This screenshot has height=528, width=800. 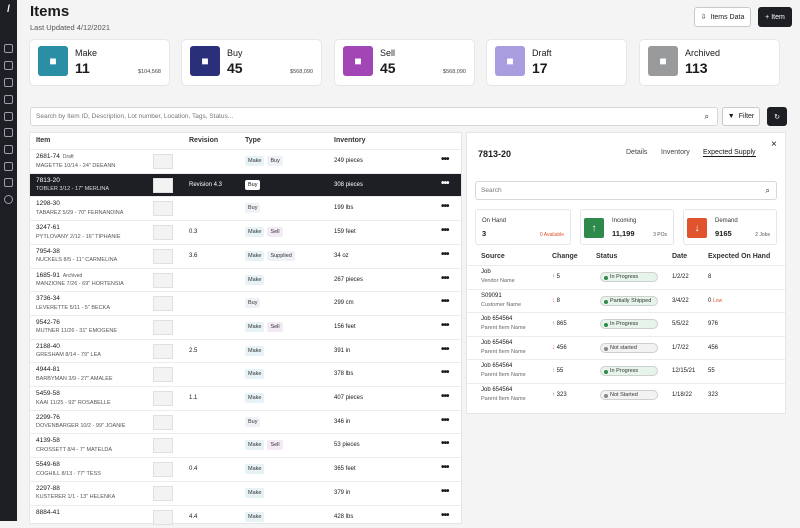 I want to click on summary-card-archived: ■Archived113, so click(x=709, y=62).